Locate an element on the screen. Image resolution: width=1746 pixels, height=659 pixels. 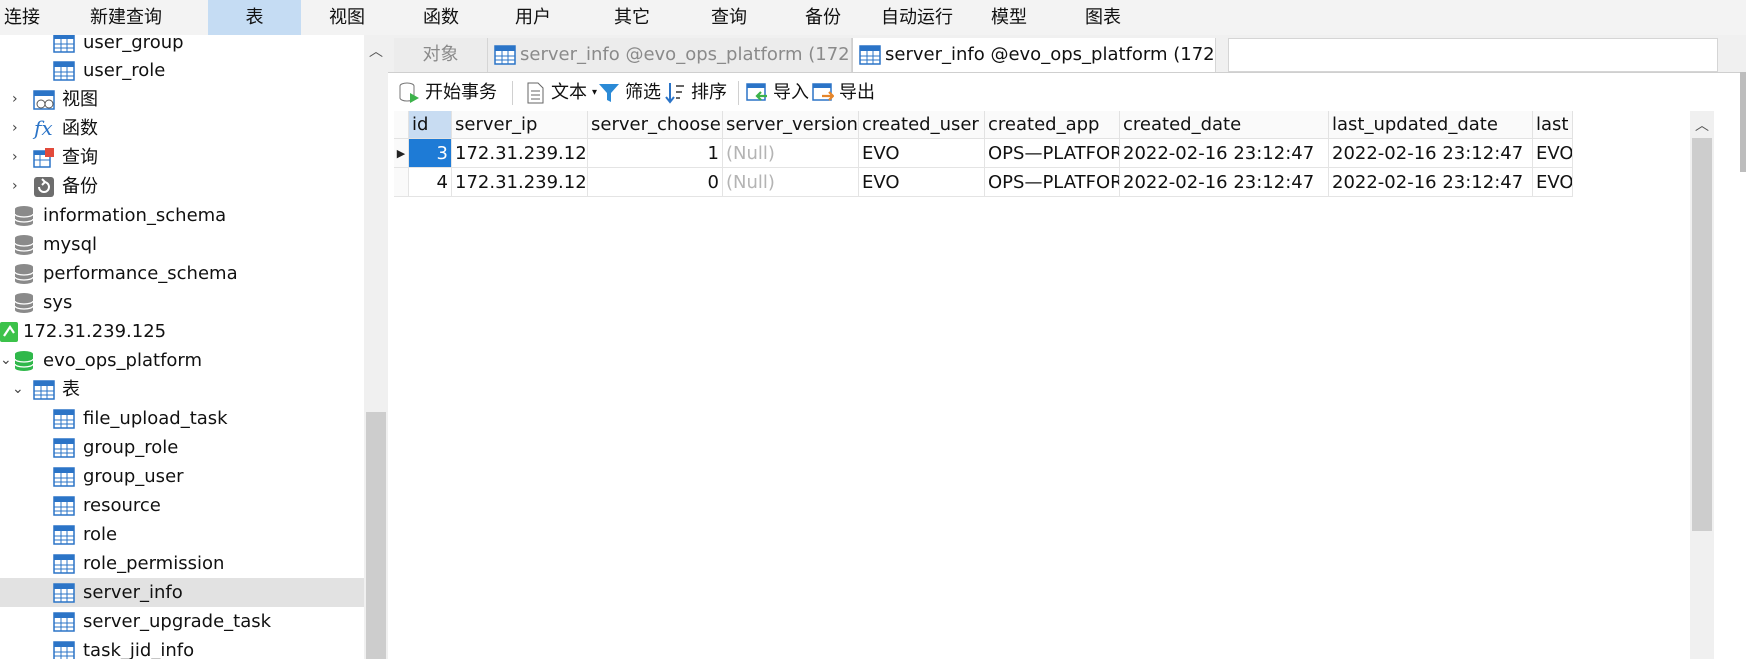
dropdown-arrow-icon: ▾ is located at coordinates (594, 93).